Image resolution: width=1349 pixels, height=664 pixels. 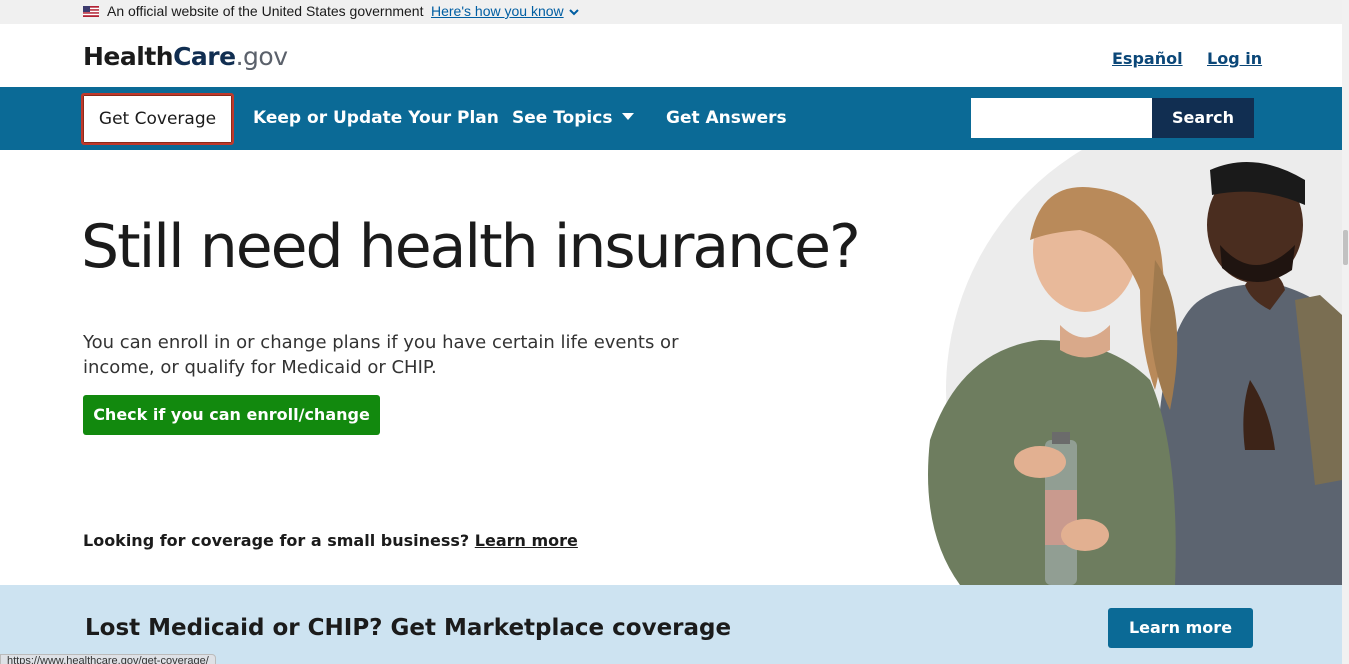 I want to click on search-button: Search, so click(x=1203, y=118).